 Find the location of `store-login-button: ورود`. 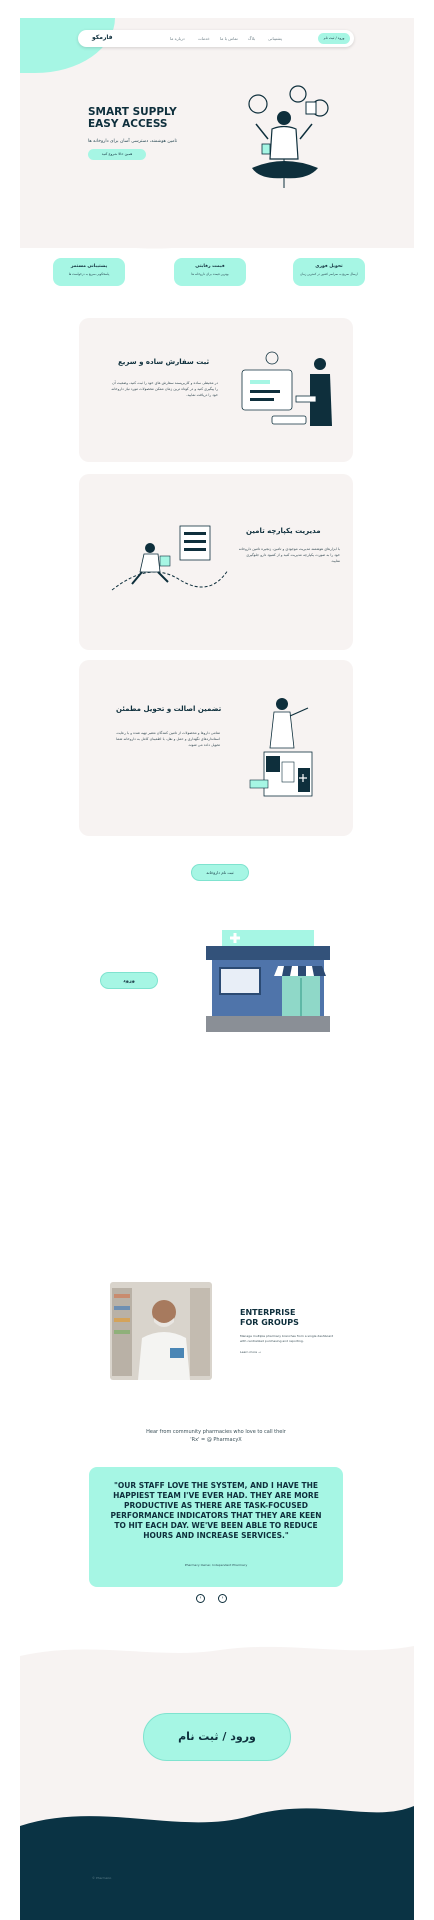

store-login-button: ورود is located at coordinates (129, 980).